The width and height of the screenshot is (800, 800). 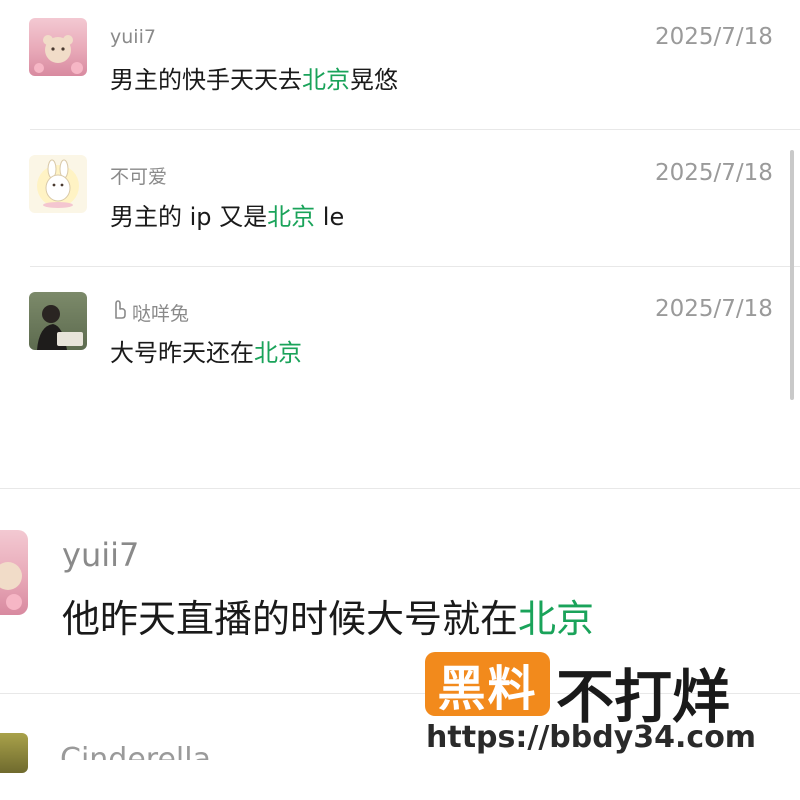 I want to click on comment-text-part: 晃悠, so click(x=374, y=80).